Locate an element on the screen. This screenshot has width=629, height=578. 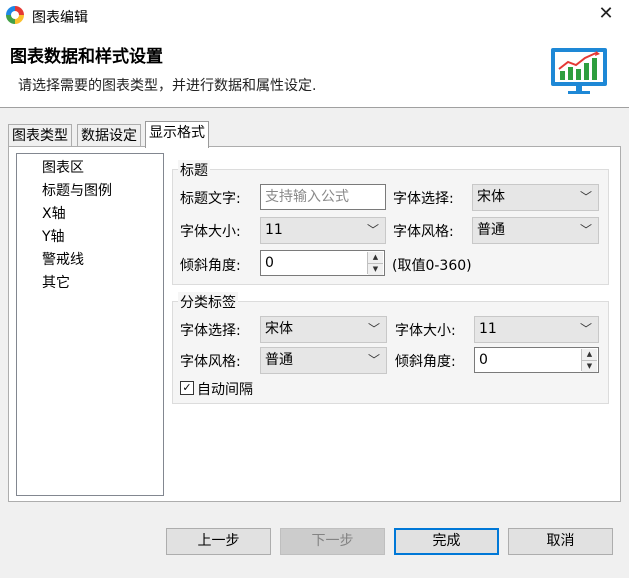
title-font-style-value: 普通 is located at coordinates (491, 230).